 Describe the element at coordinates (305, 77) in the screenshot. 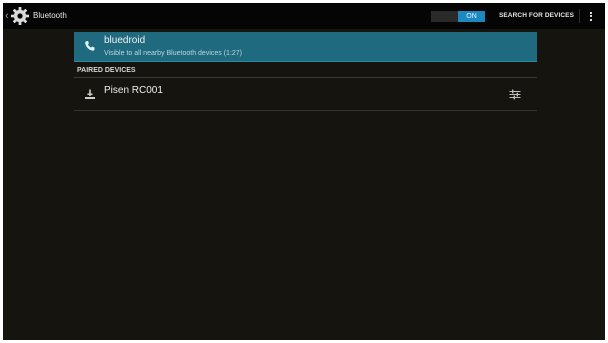

I see `section-divider` at that location.